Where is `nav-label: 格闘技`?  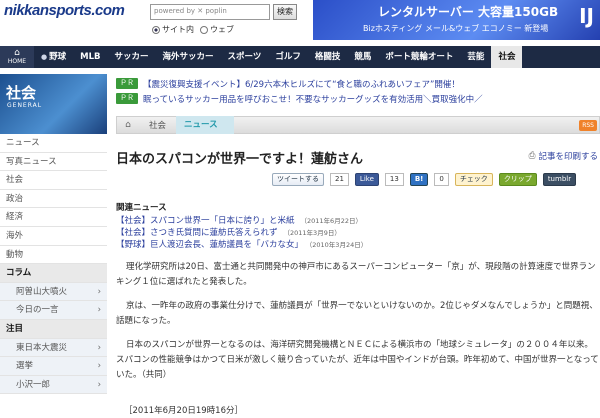 nav-label: 格闘技 is located at coordinates (327, 57).